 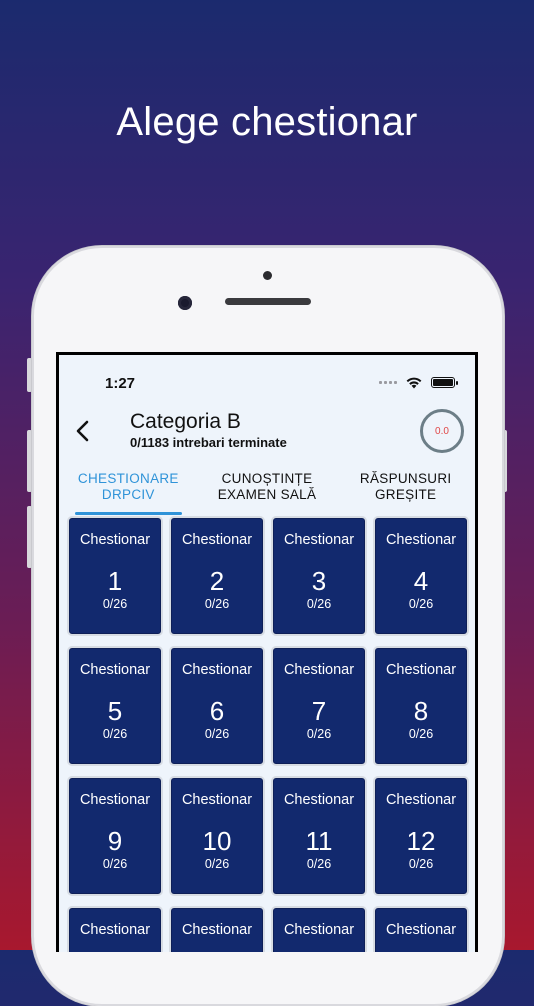 I want to click on proximity-sensor, so click(x=267, y=275).